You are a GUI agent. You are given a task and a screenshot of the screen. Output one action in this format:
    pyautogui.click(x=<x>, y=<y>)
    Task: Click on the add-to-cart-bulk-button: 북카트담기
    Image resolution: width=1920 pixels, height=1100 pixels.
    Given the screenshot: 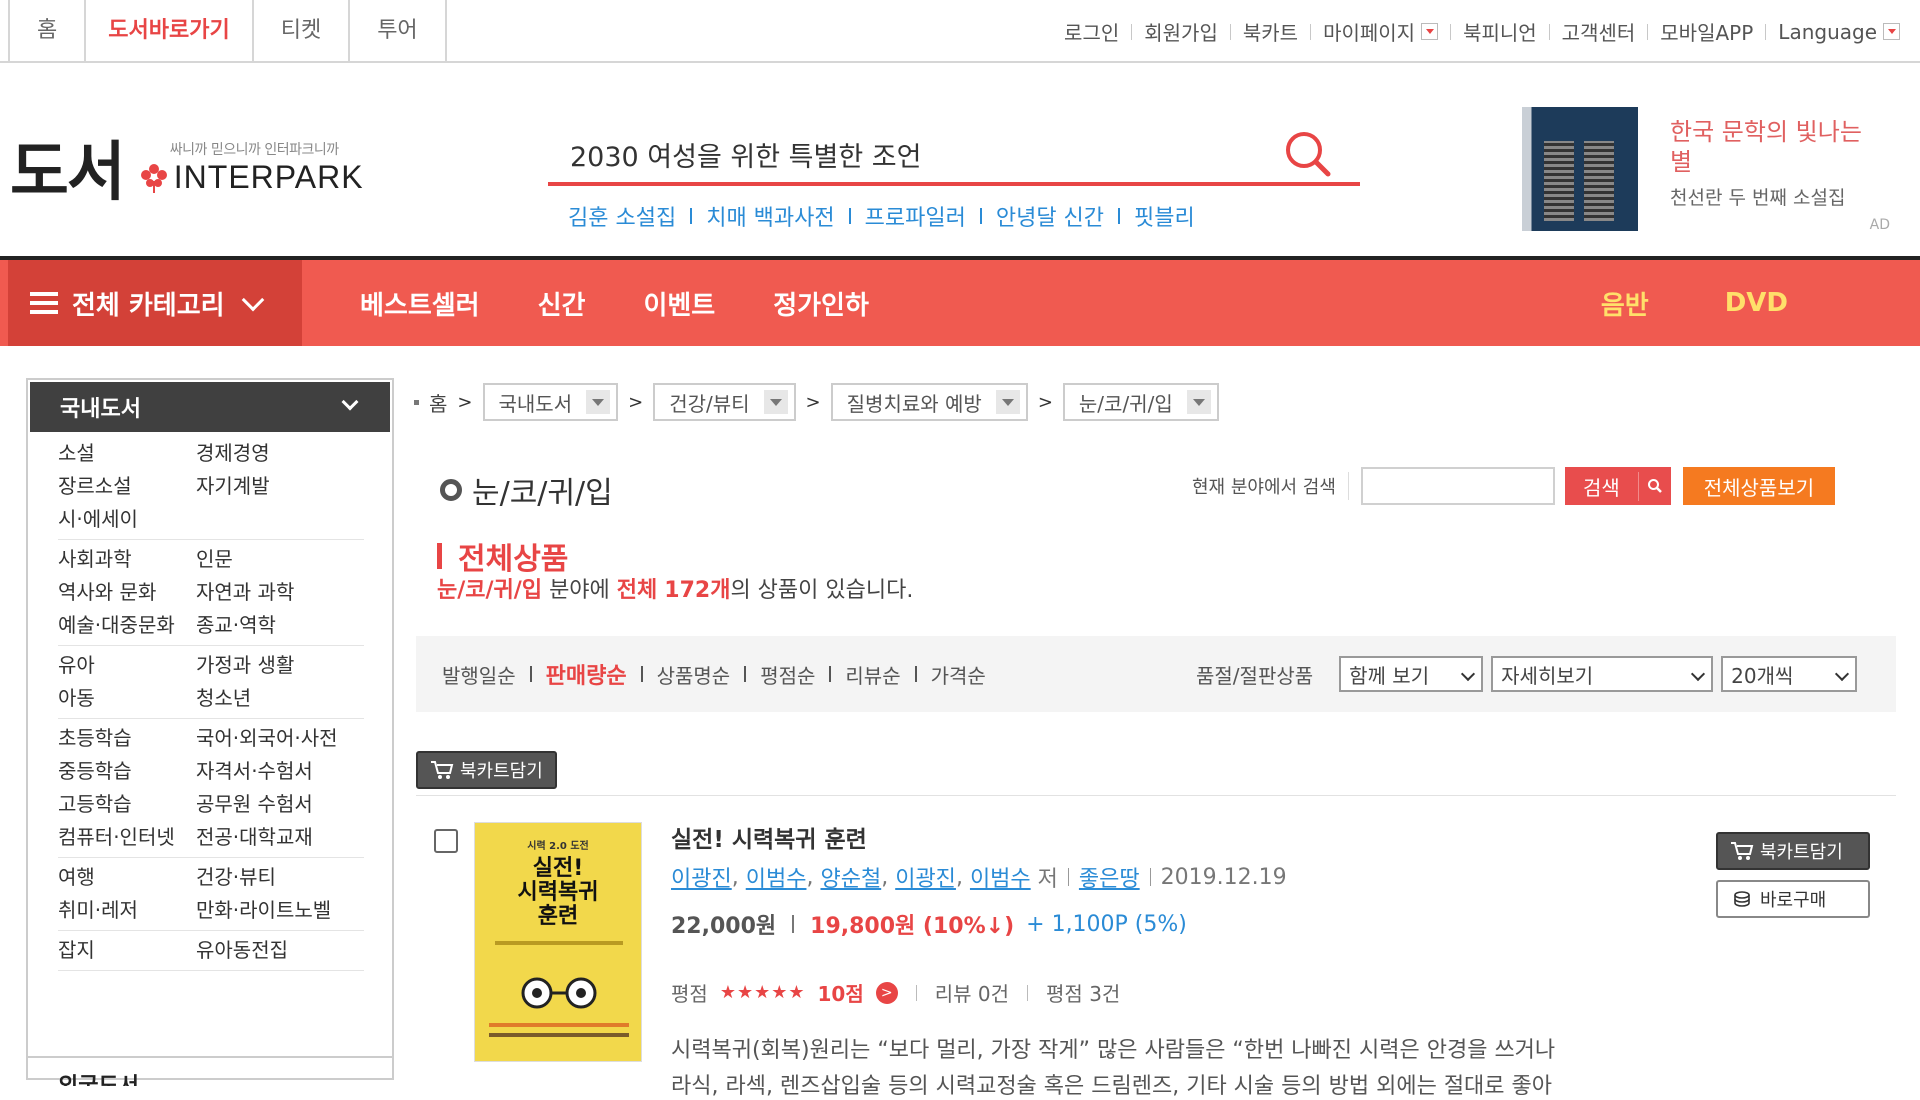 What is the action you would take?
    pyautogui.click(x=486, y=770)
    